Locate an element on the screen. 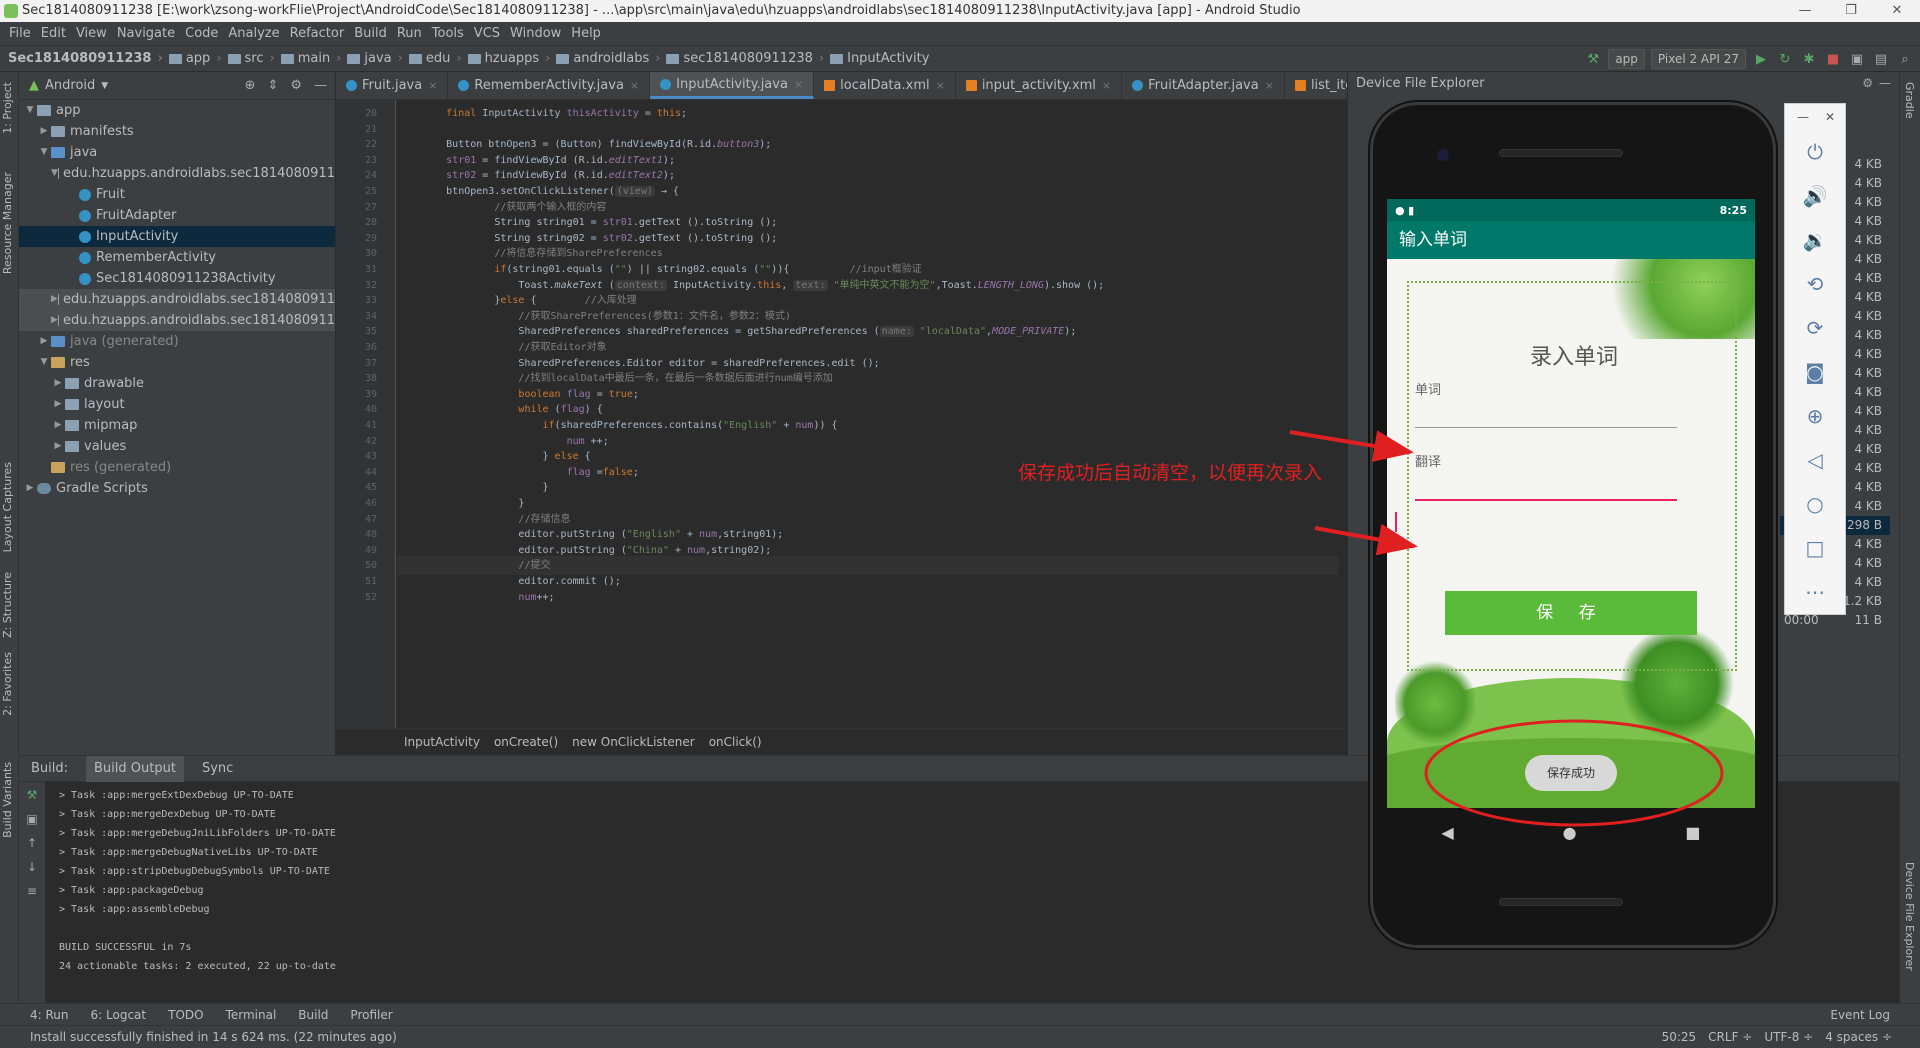 The image size is (1920, 1048). menu-item-navigate: Navigate is located at coordinates (146, 33).